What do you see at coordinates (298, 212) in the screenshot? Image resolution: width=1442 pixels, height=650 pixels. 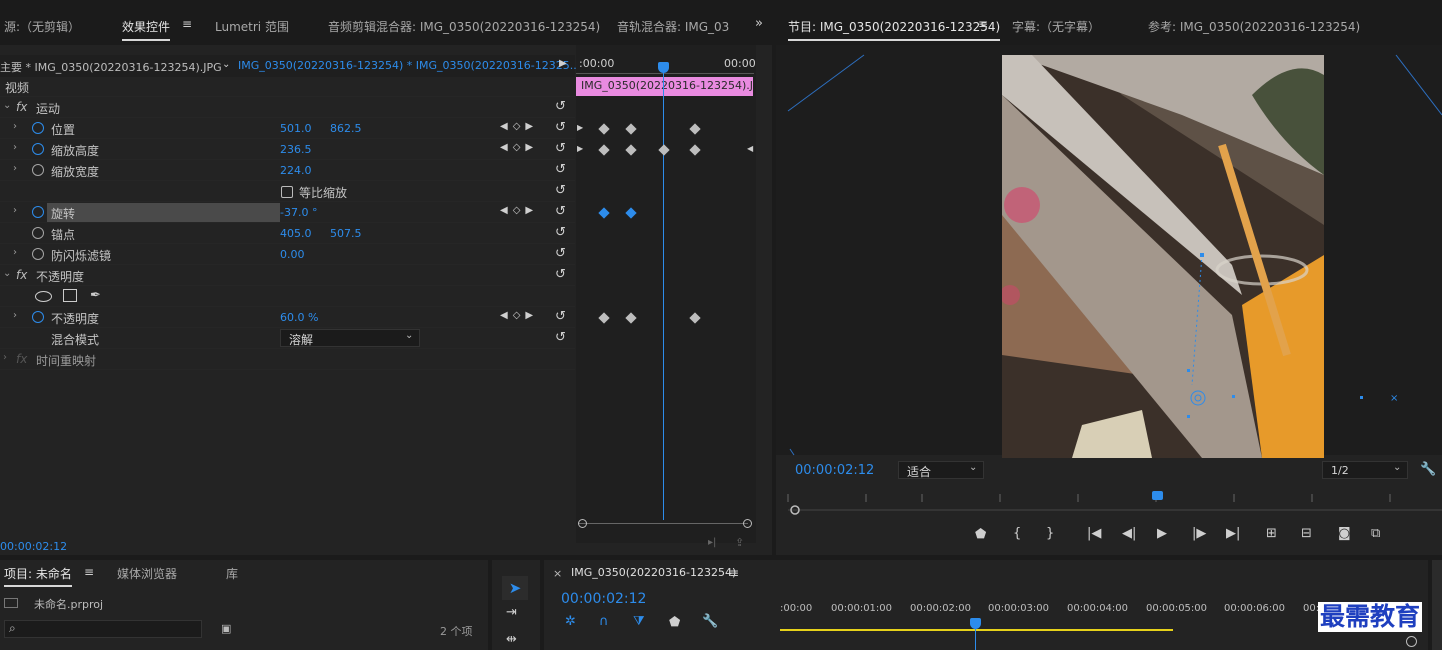 I see `rotation-value: -37.0 °` at bounding box center [298, 212].